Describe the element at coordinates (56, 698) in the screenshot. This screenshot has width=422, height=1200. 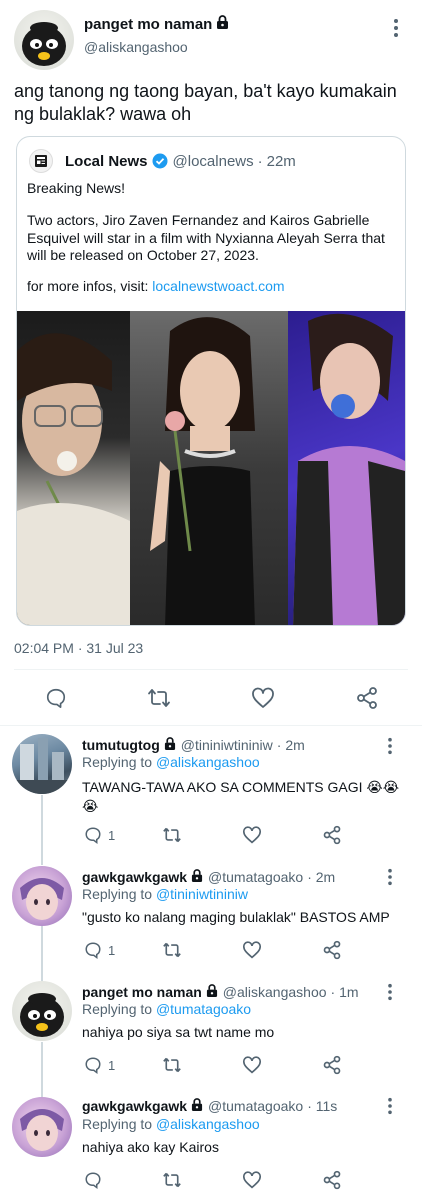
I see `reply-icon` at that location.